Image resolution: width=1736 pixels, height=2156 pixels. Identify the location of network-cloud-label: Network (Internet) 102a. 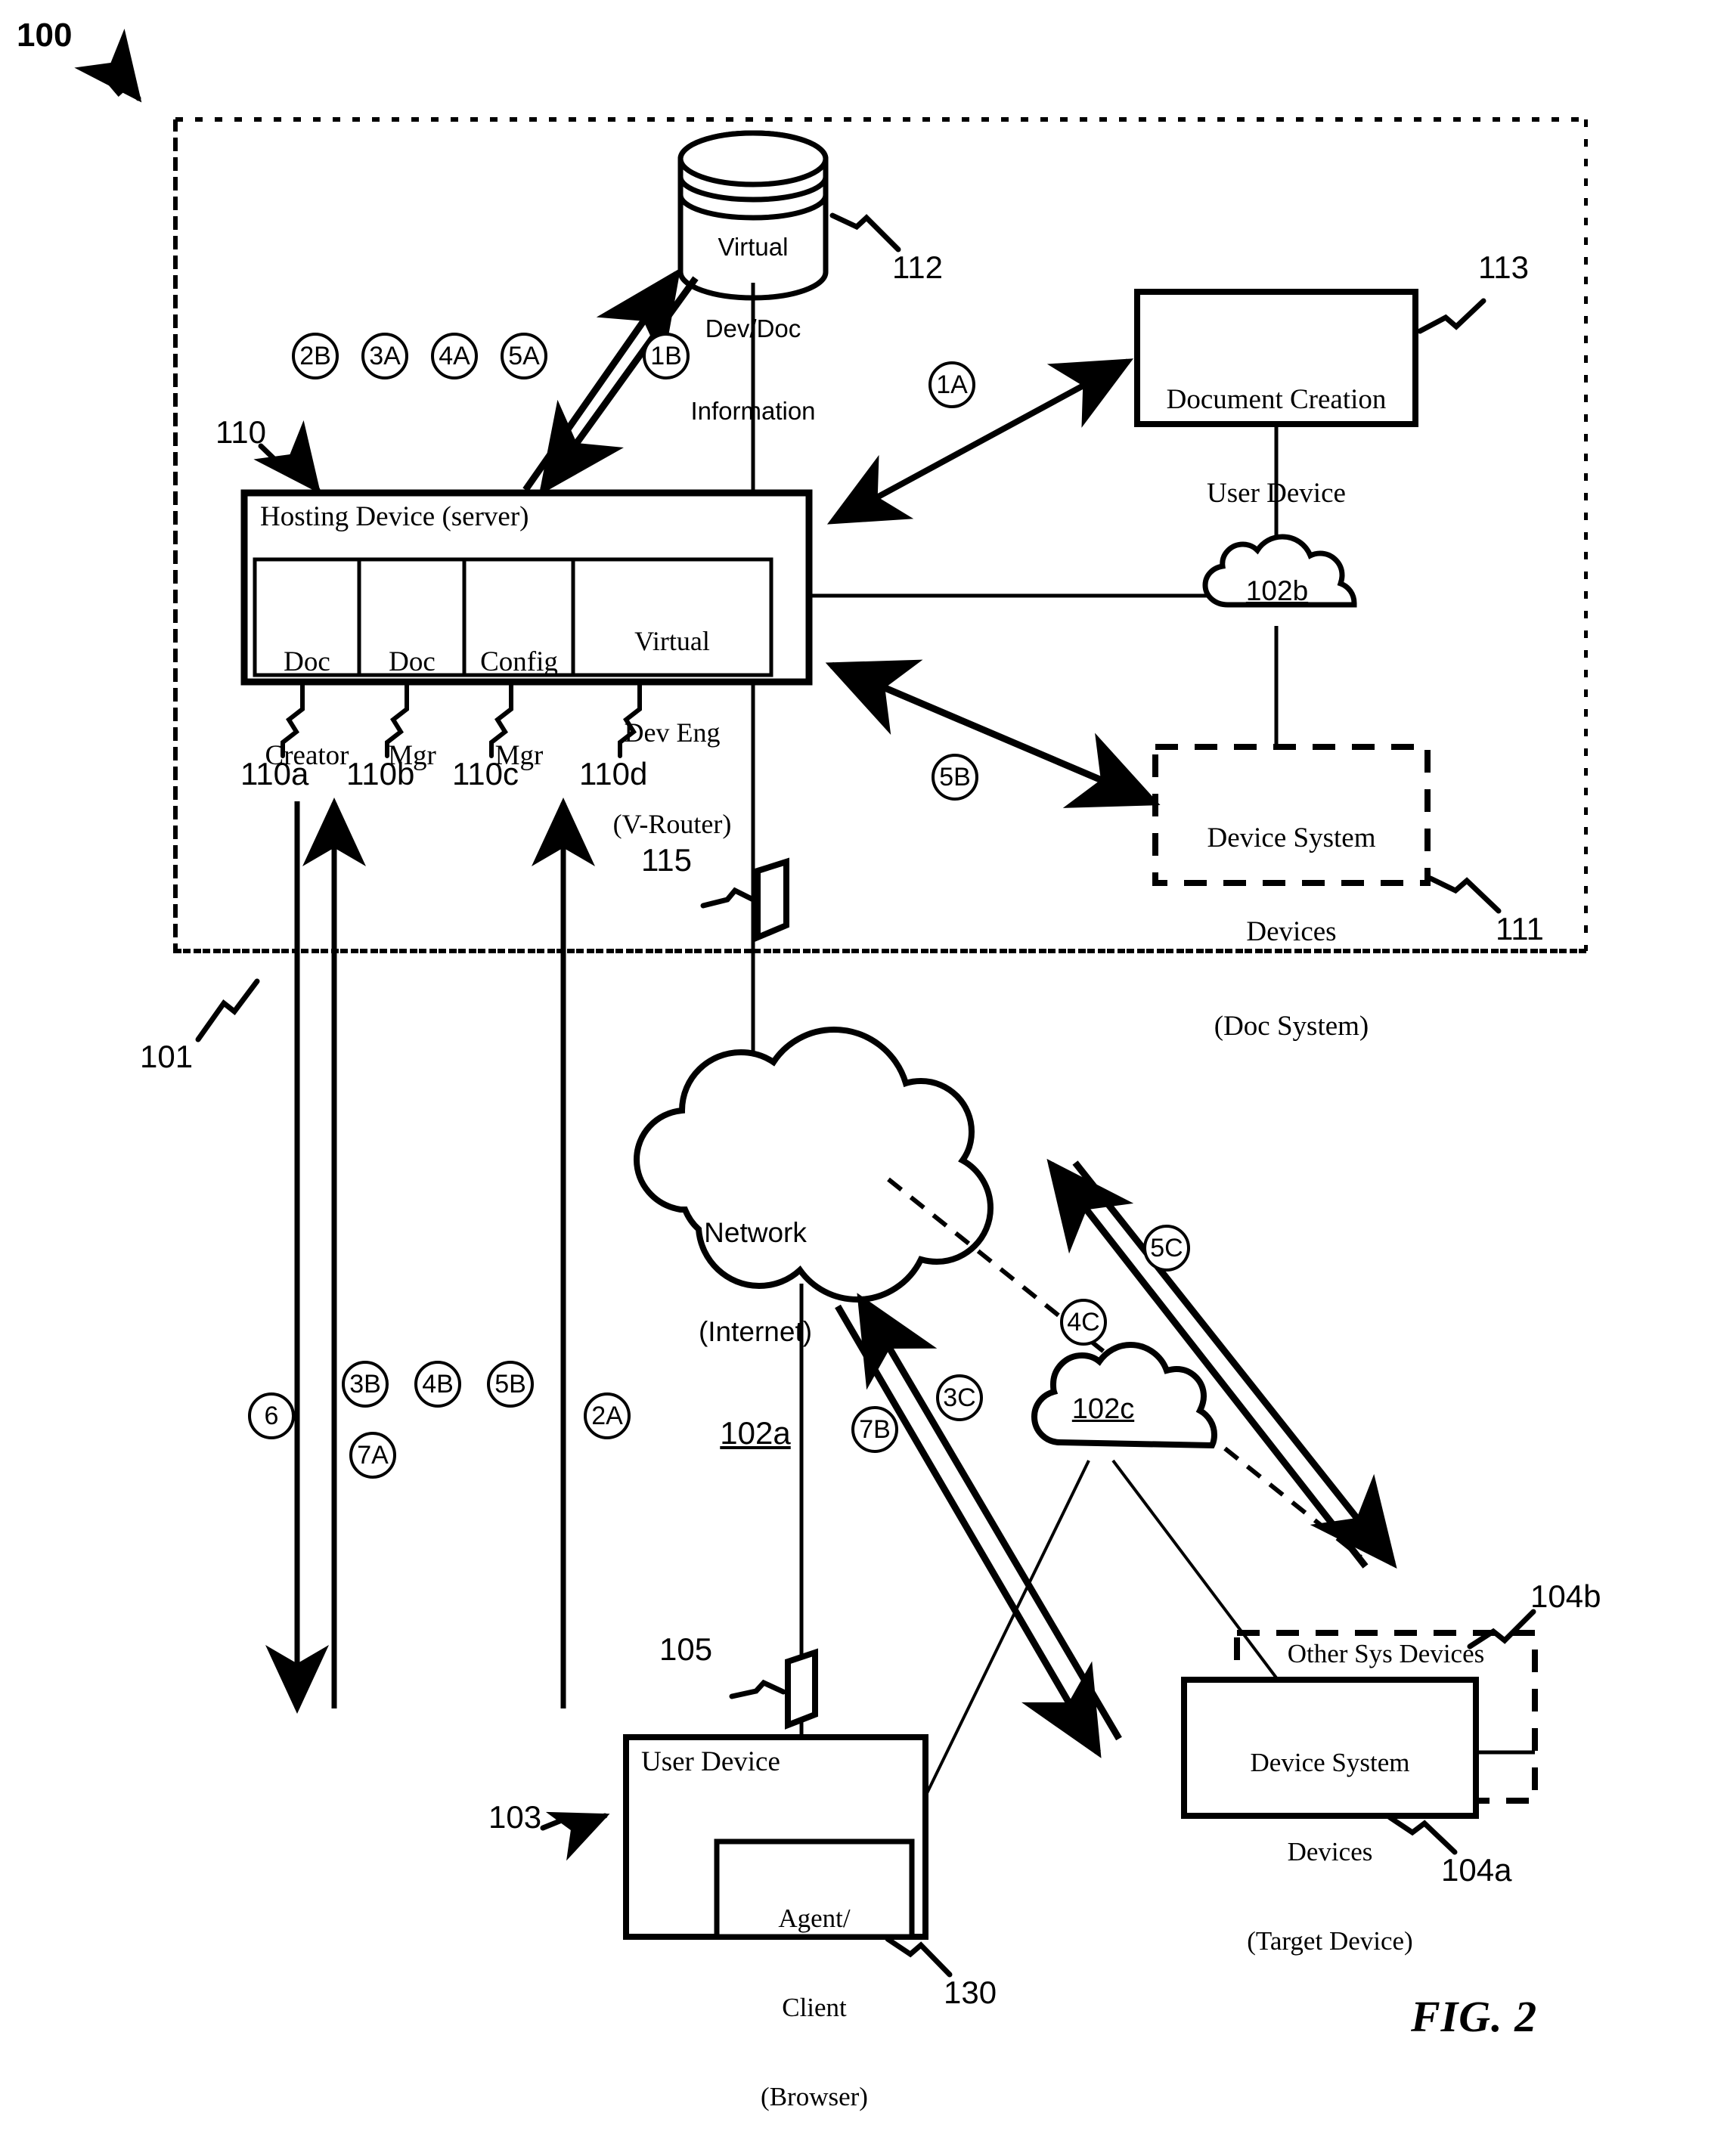
(755, 1334).